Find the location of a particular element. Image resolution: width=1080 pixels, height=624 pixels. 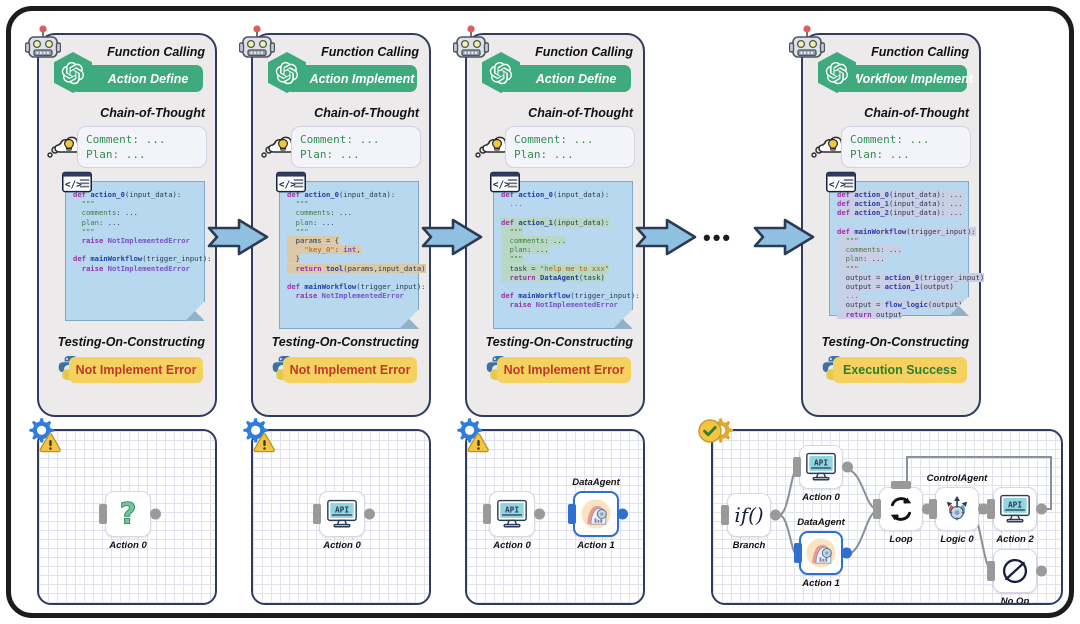

node-label-branch: Branch is located at coordinates (749, 545).